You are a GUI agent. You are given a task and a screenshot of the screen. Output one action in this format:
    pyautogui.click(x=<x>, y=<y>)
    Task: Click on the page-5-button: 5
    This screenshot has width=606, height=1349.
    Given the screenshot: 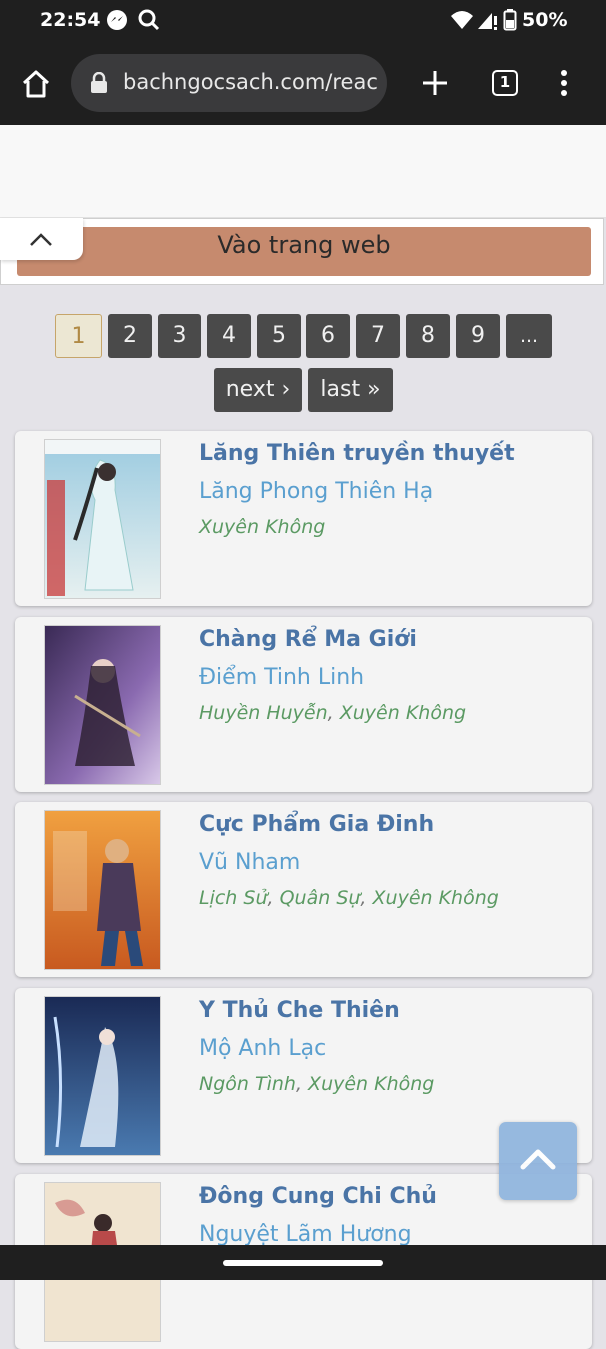 What is the action you would take?
    pyautogui.click(x=279, y=336)
    